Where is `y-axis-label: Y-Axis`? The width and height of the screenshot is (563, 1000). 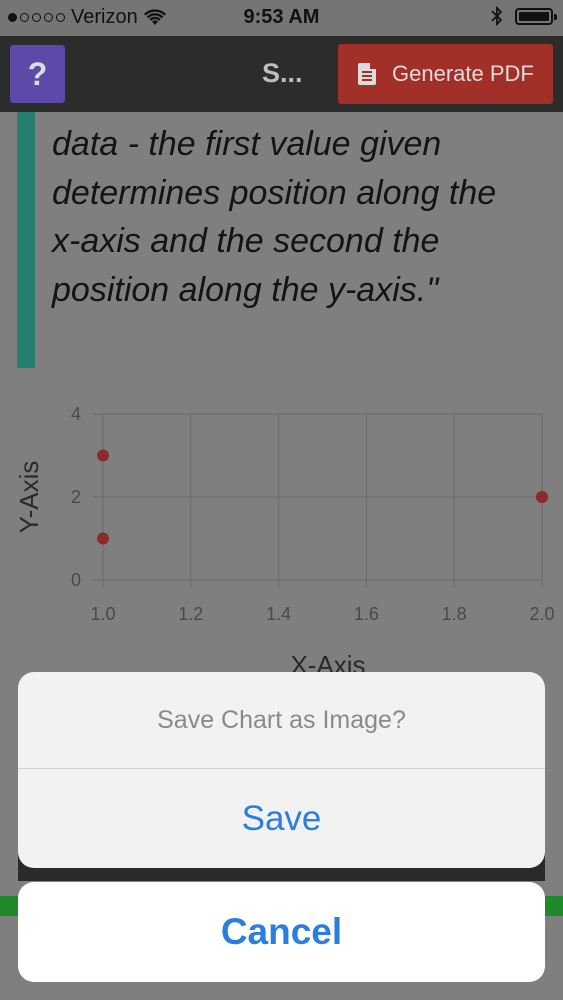 y-axis-label: Y-Axis is located at coordinates (29, 497).